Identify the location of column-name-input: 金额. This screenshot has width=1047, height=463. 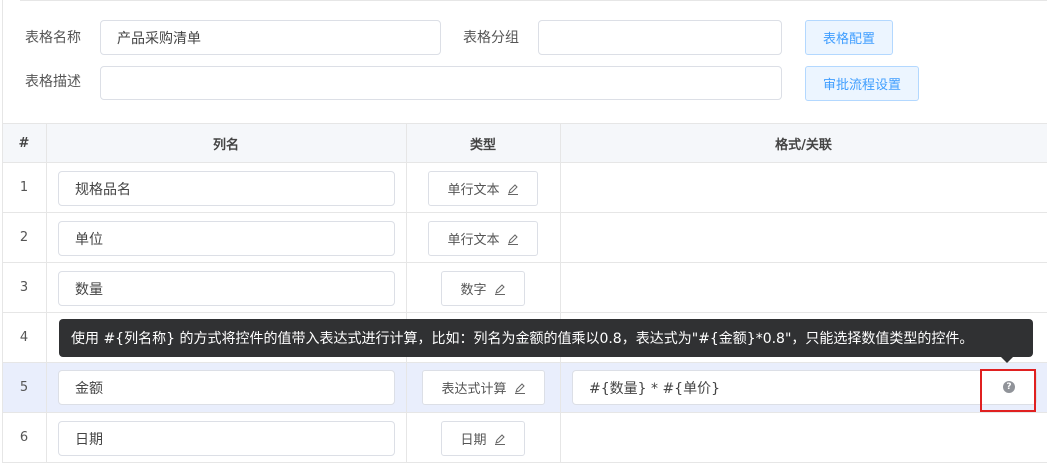
(226, 387).